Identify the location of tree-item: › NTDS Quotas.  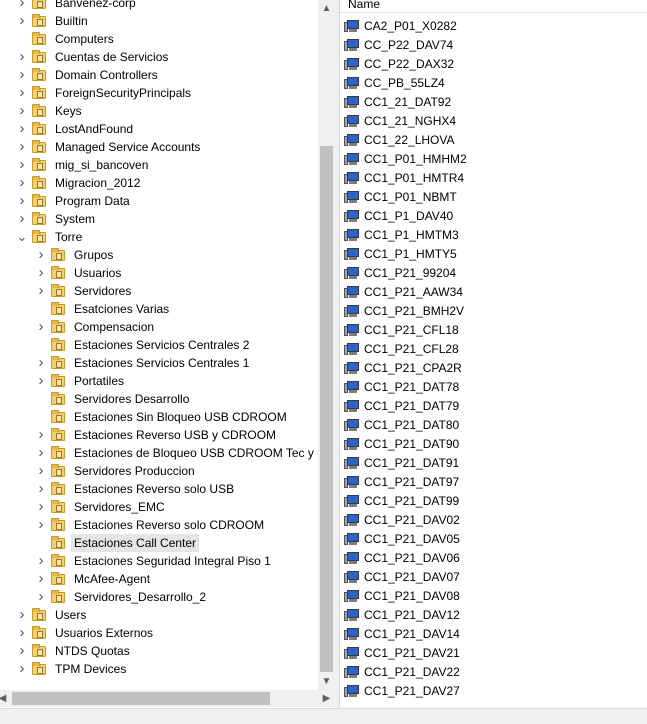
(75, 651).